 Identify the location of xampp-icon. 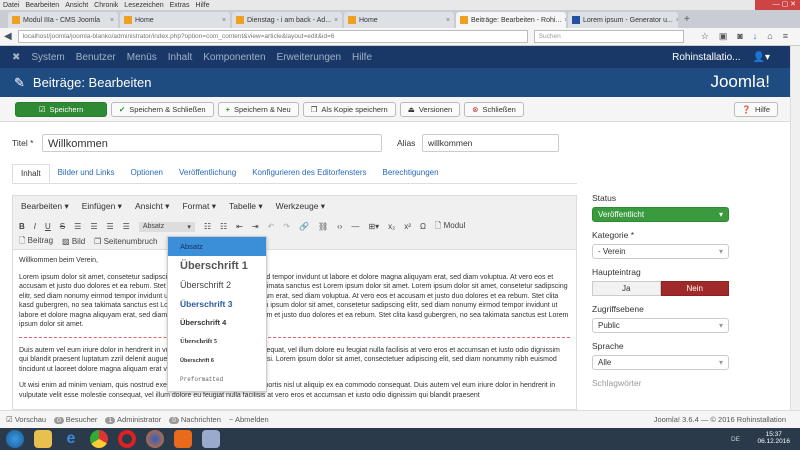
(183, 439).